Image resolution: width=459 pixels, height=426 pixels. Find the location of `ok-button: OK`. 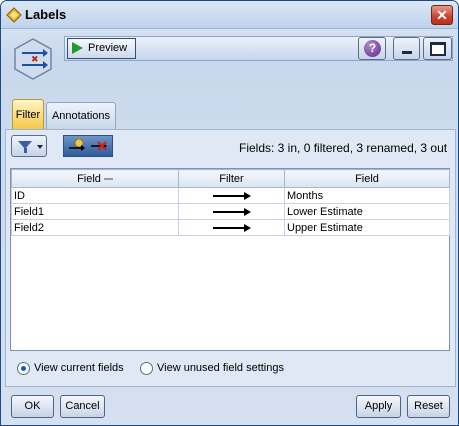

ok-button: OK is located at coordinates (32, 406).